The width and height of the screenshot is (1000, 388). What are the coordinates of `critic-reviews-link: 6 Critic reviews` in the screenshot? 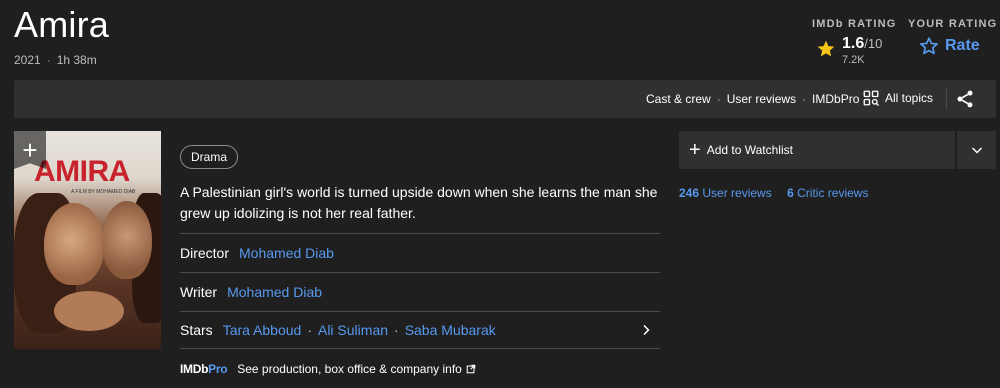 It's located at (827, 193).